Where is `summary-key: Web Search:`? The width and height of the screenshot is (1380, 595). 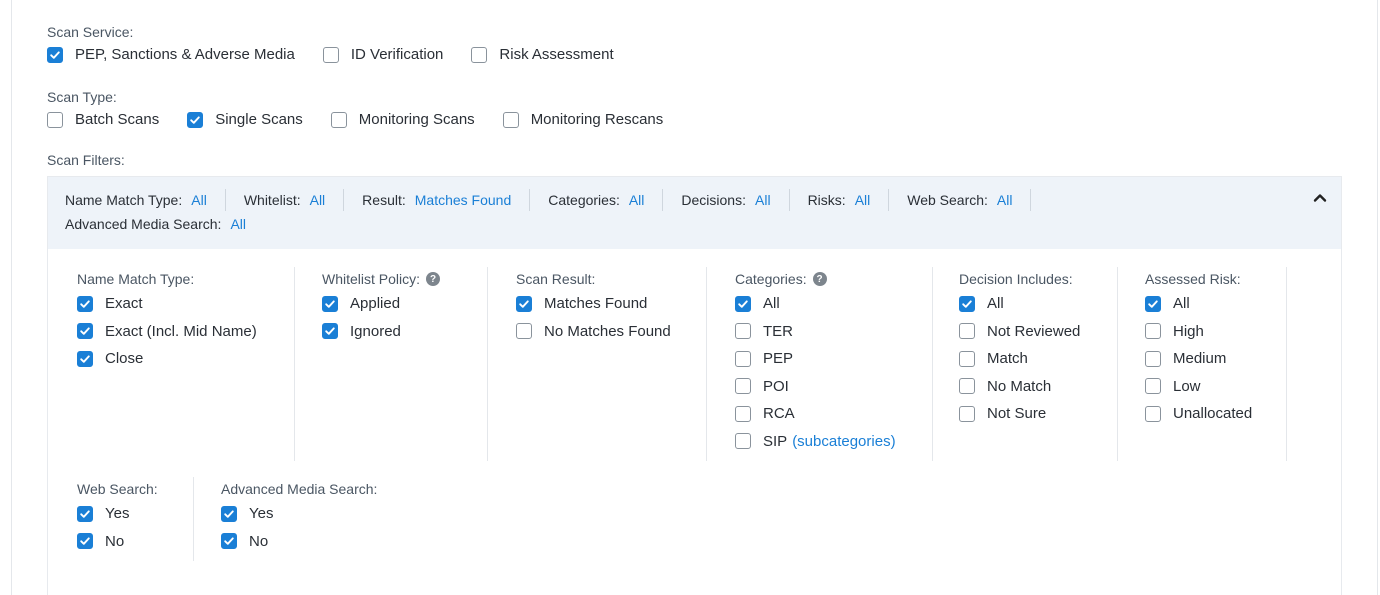
summary-key: Web Search: is located at coordinates (947, 200).